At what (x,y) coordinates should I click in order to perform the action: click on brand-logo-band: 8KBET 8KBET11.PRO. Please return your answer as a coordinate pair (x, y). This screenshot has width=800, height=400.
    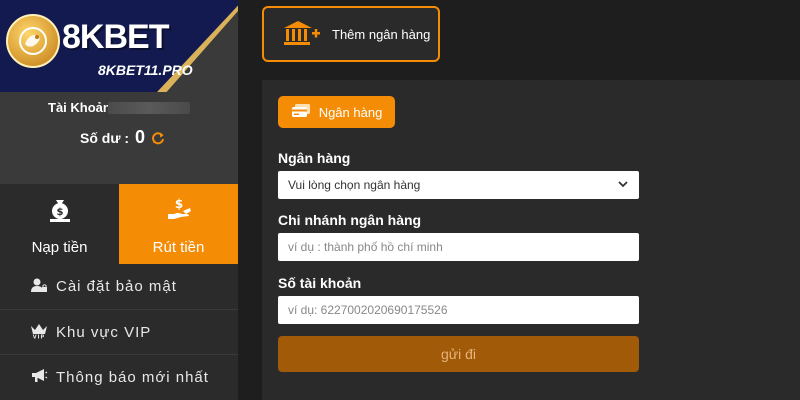
    Looking at the image, I should click on (119, 46).